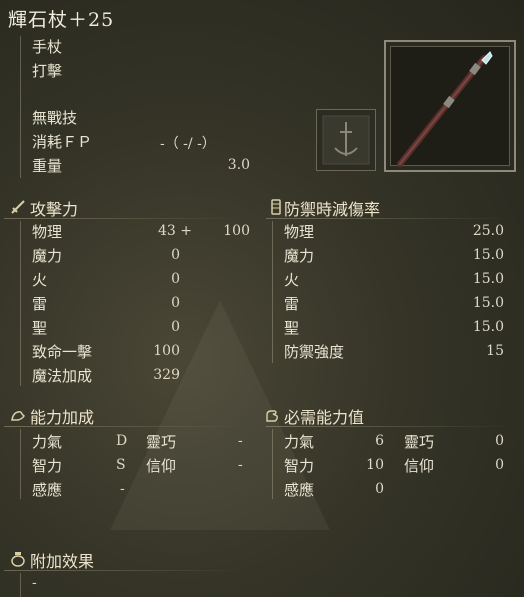 The height and width of the screenshot is (597, 524). I want to click on guard-label-fire: 火, so click(292, 280).